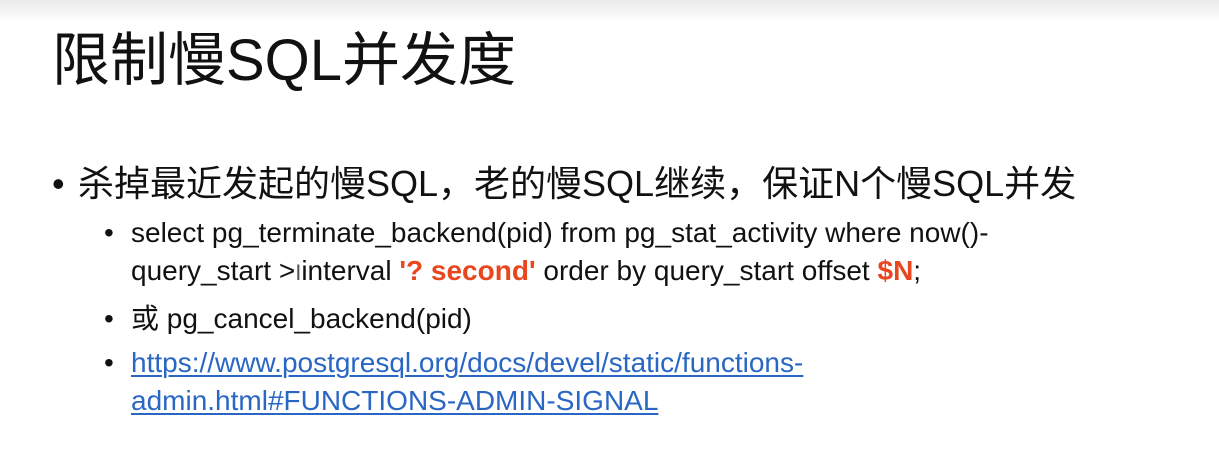 Image resolution: width=1219 pixels, height=465 pixels. I want to click on docs-link-line2: admin.html#FUNCTIONS-ADMIN-SIGNAL, so click(394, 400).